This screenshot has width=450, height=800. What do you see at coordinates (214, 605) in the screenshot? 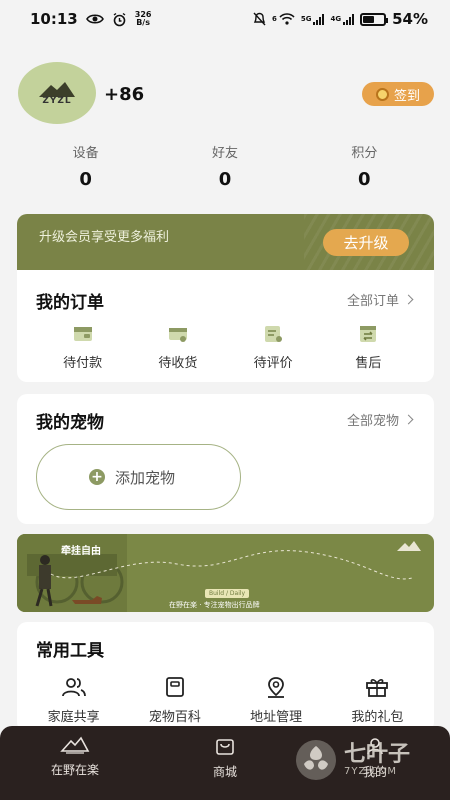
I see `promo-subtitle: 在野在楽 · 专注宠物出行品牌` at bounding box center [214, 605].